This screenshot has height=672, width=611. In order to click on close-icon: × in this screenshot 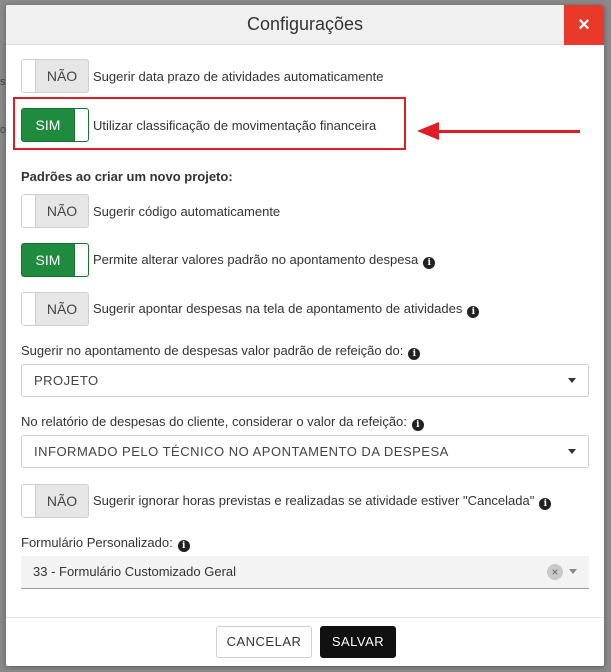, I will do `click(584, 25)`.